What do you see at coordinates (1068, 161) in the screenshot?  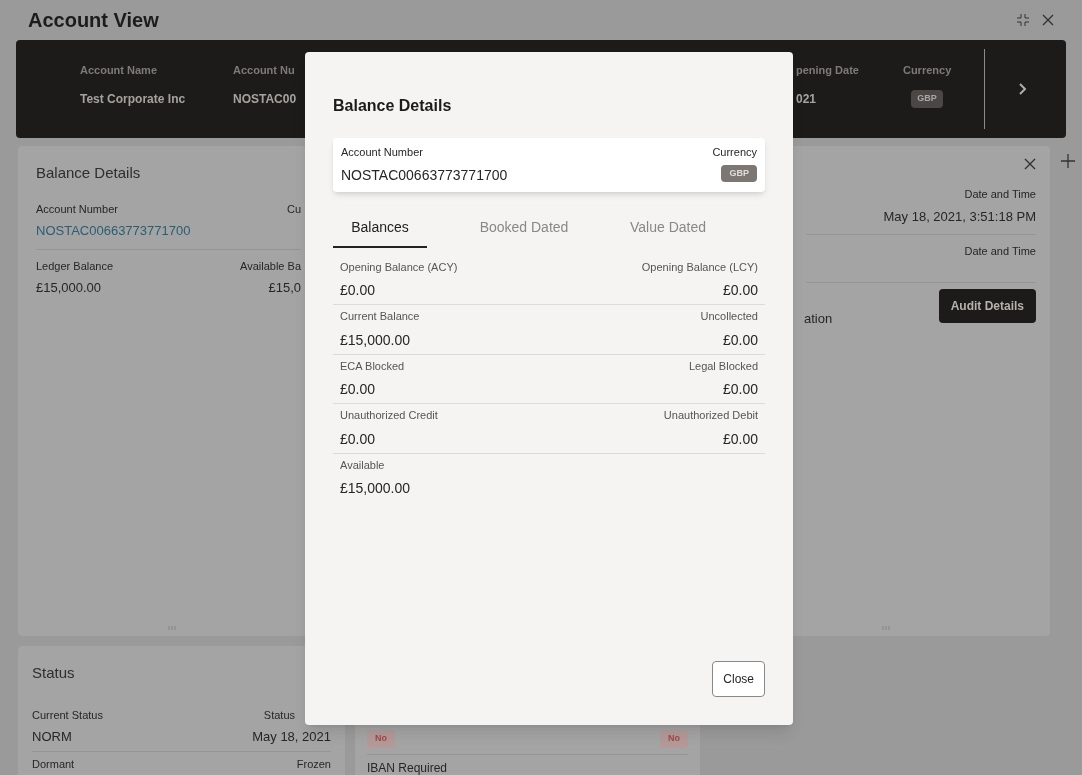 I see `plus-icon` at bounding box center [1068, 161].